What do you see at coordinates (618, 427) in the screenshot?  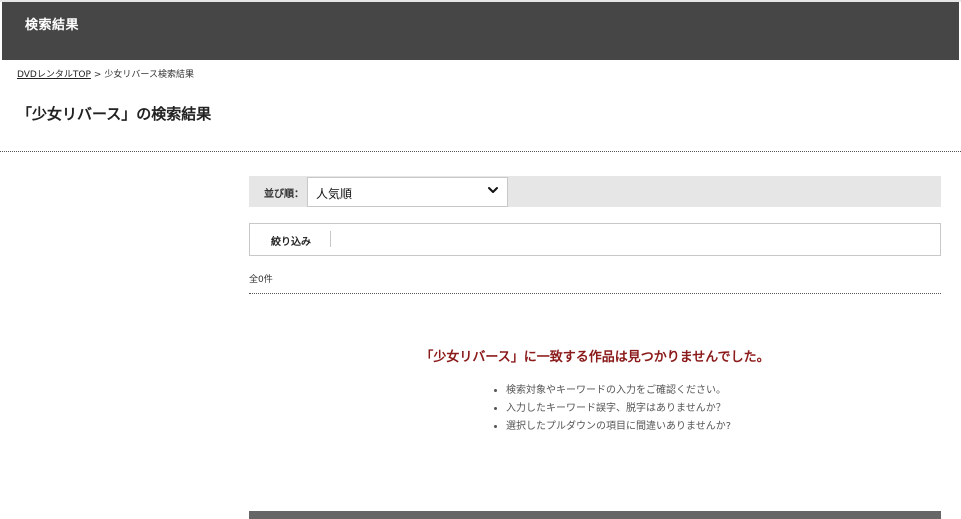 I see `list-item: 選択したプルダウンの項目に間違いありませんか?` at bounding box center [618, 427].